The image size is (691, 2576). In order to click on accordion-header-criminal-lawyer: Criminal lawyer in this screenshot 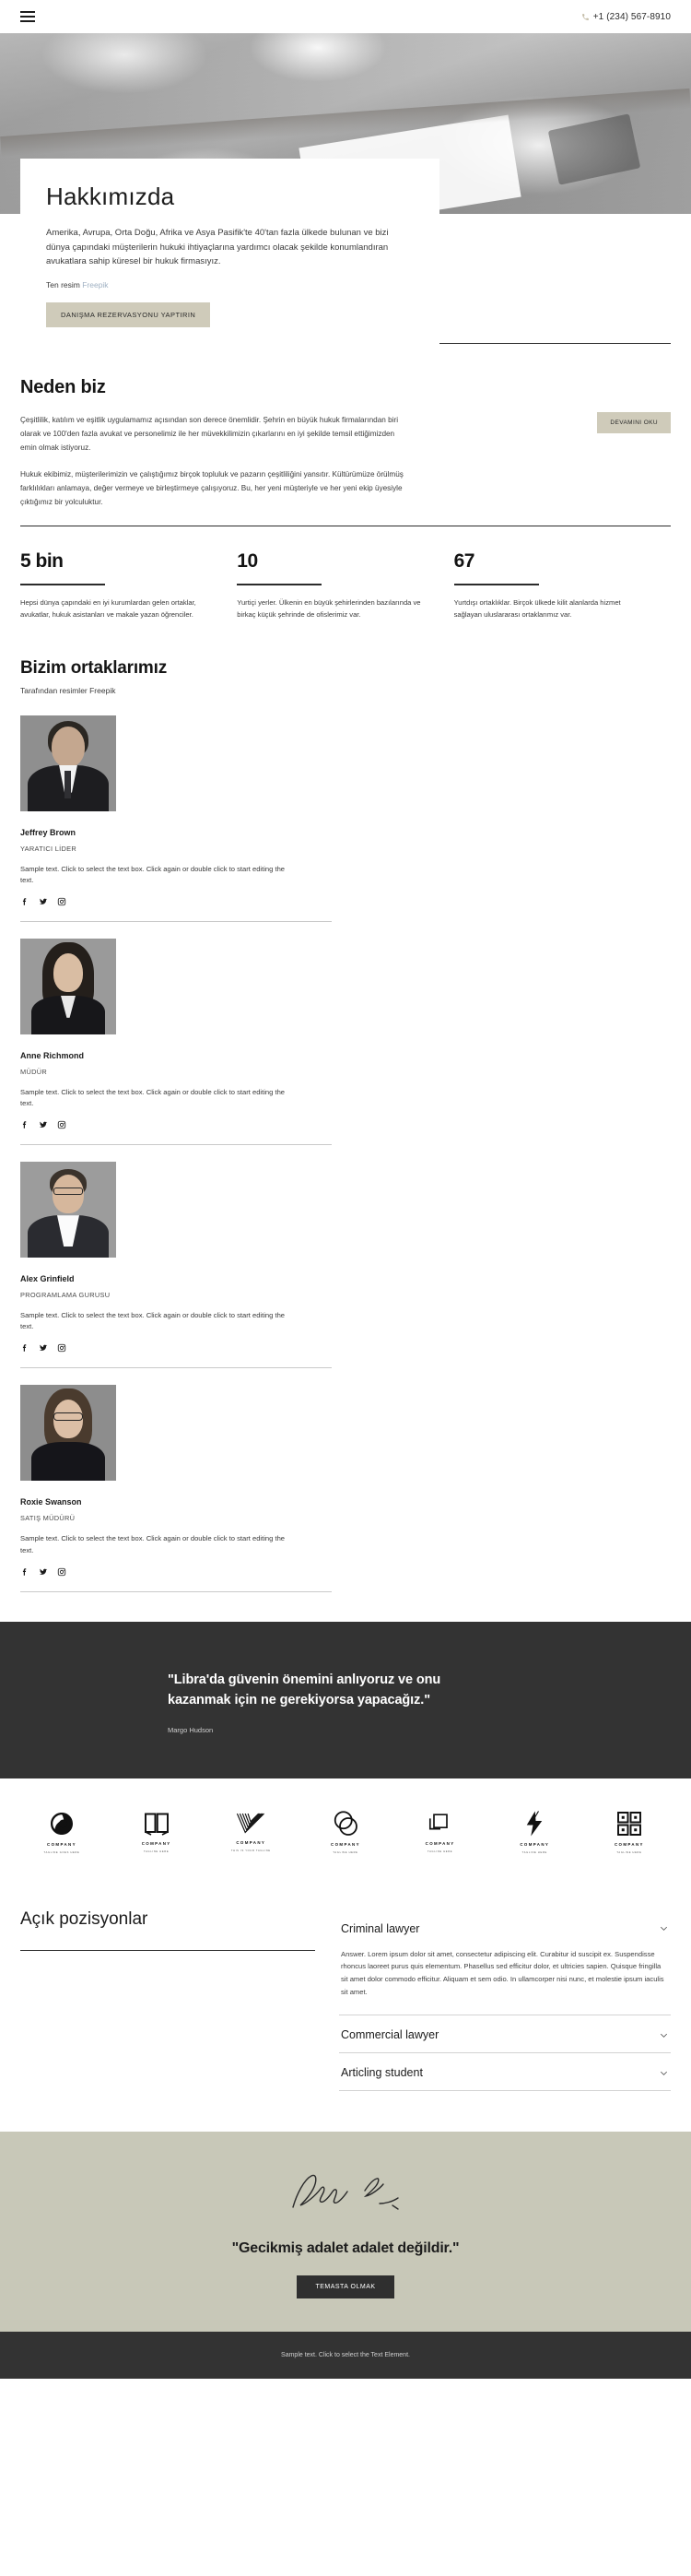, I will do `click(505, 1927)`.